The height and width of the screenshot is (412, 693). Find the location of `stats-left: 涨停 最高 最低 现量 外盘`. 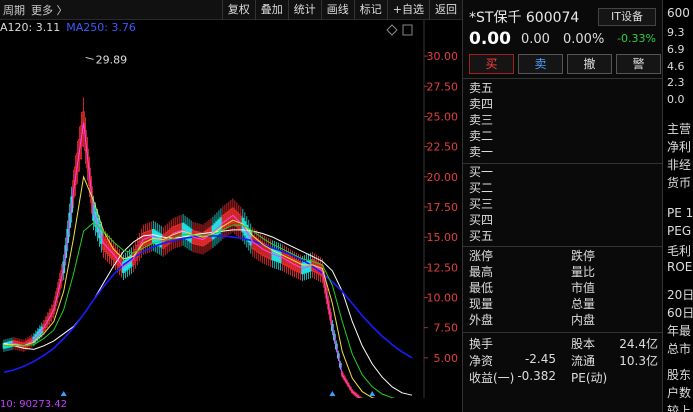

stats-left: 涨停 最高 最低 现量 外盘 is located at coordinates (481, 288).